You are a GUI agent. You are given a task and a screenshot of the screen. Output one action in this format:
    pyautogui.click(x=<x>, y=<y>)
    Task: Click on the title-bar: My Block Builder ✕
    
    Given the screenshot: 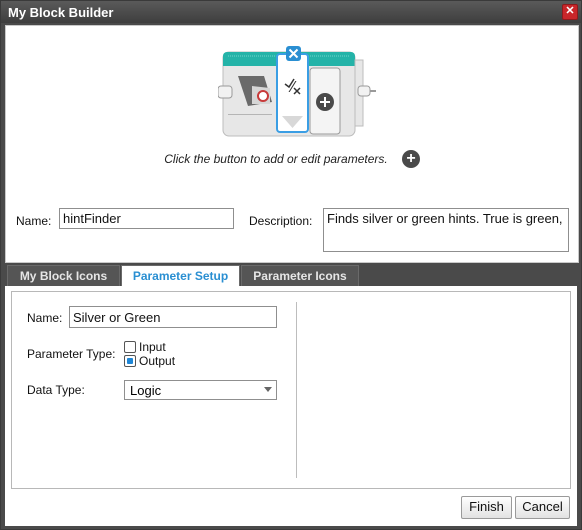 What is the action you would take?
    pyautogui.click(x=291, y=12)
    